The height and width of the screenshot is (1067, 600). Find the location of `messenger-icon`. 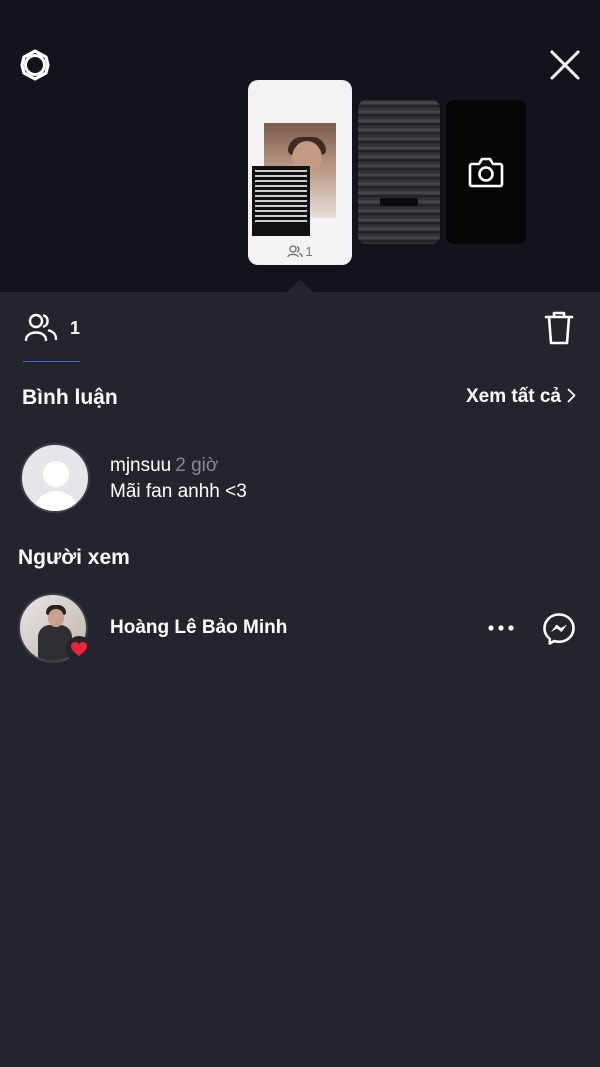

messenger-icon is located at coordinates (559, 629).